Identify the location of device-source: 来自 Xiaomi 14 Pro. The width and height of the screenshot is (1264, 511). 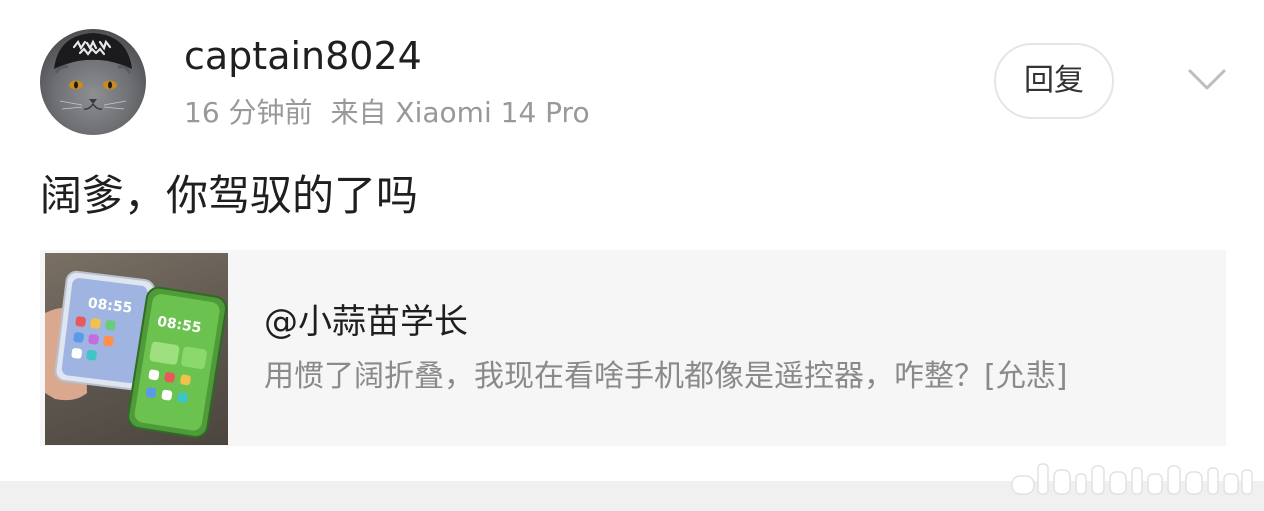
(460, 112).